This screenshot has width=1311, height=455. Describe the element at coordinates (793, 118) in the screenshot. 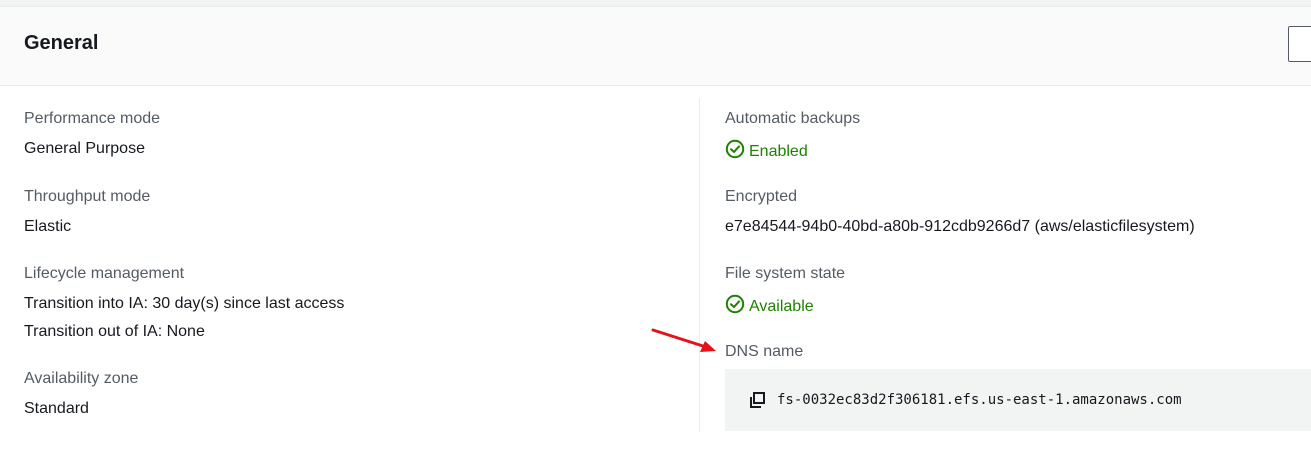

I see `automatic-backups-label: Automatic backups` at that location.